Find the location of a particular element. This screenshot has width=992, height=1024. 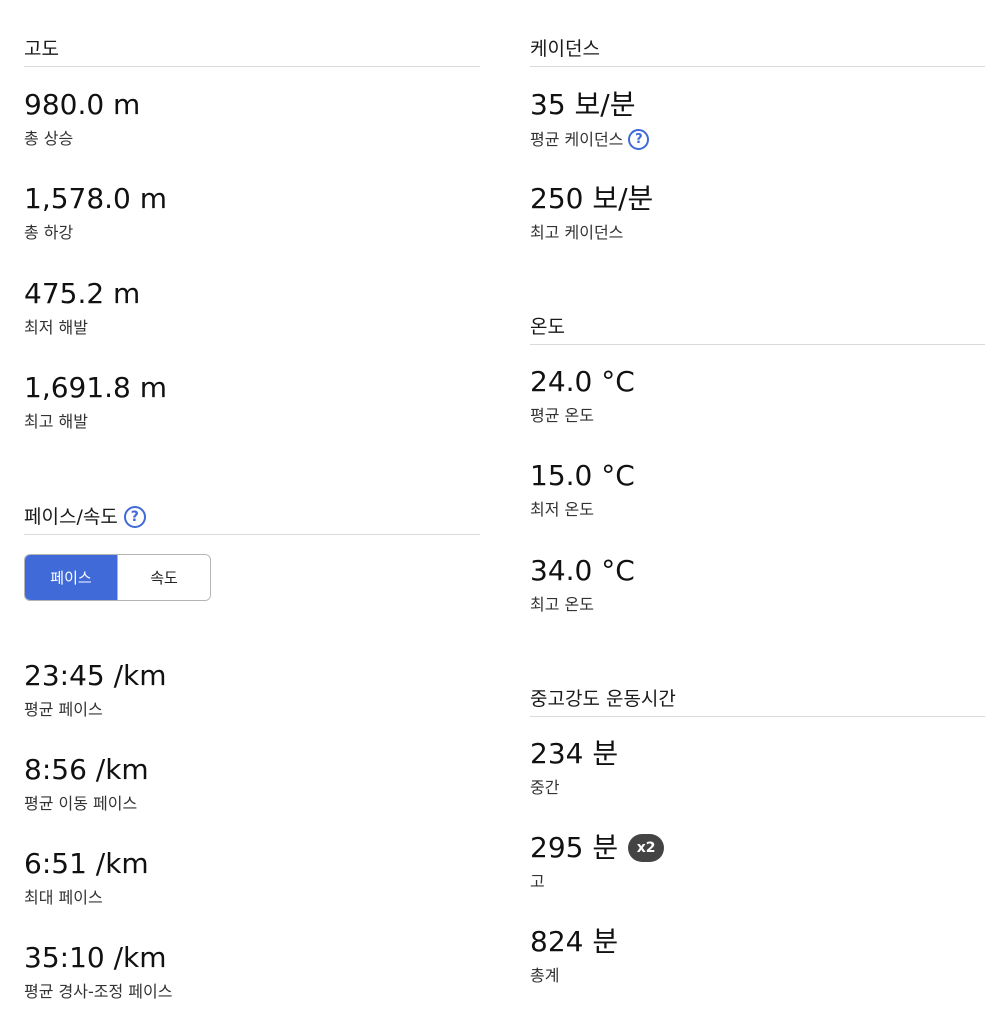

stat-avg-pace: 23:45 /km 평균 페이스 is located at coordinates (95, 690).